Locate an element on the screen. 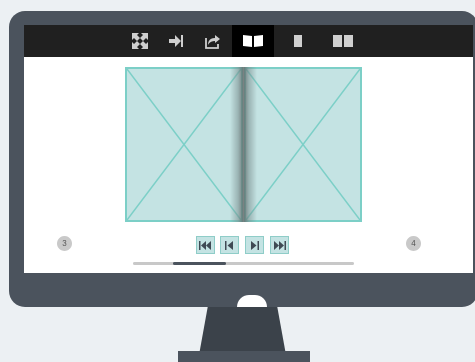  double-page-button is located at coordinates (343, 41).